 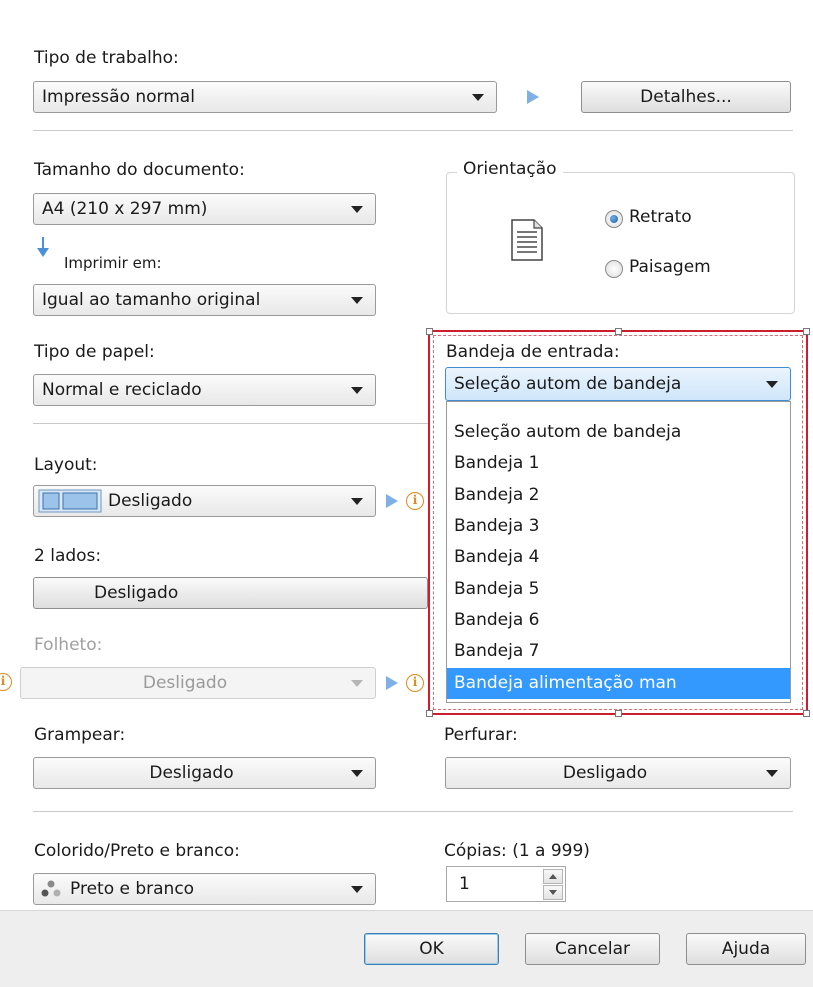 What do you see at coordinates (80, 735) in the screenshot?
I see `staple-label: Grampear:` at bounding box center [80, 735].